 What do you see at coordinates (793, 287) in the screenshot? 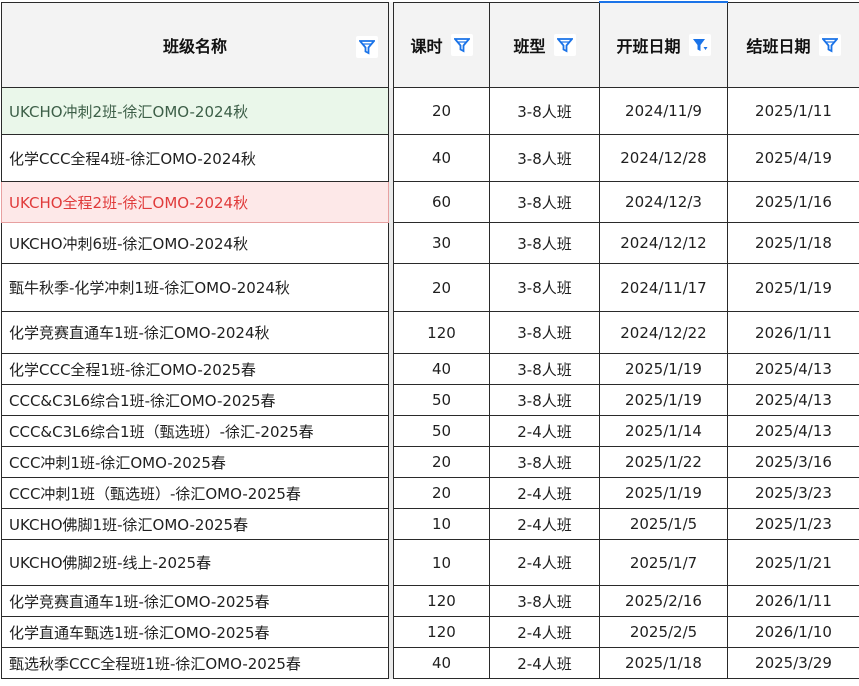
I see `cell-end-date: 2025/1/19` at bounding box center [793, 287].